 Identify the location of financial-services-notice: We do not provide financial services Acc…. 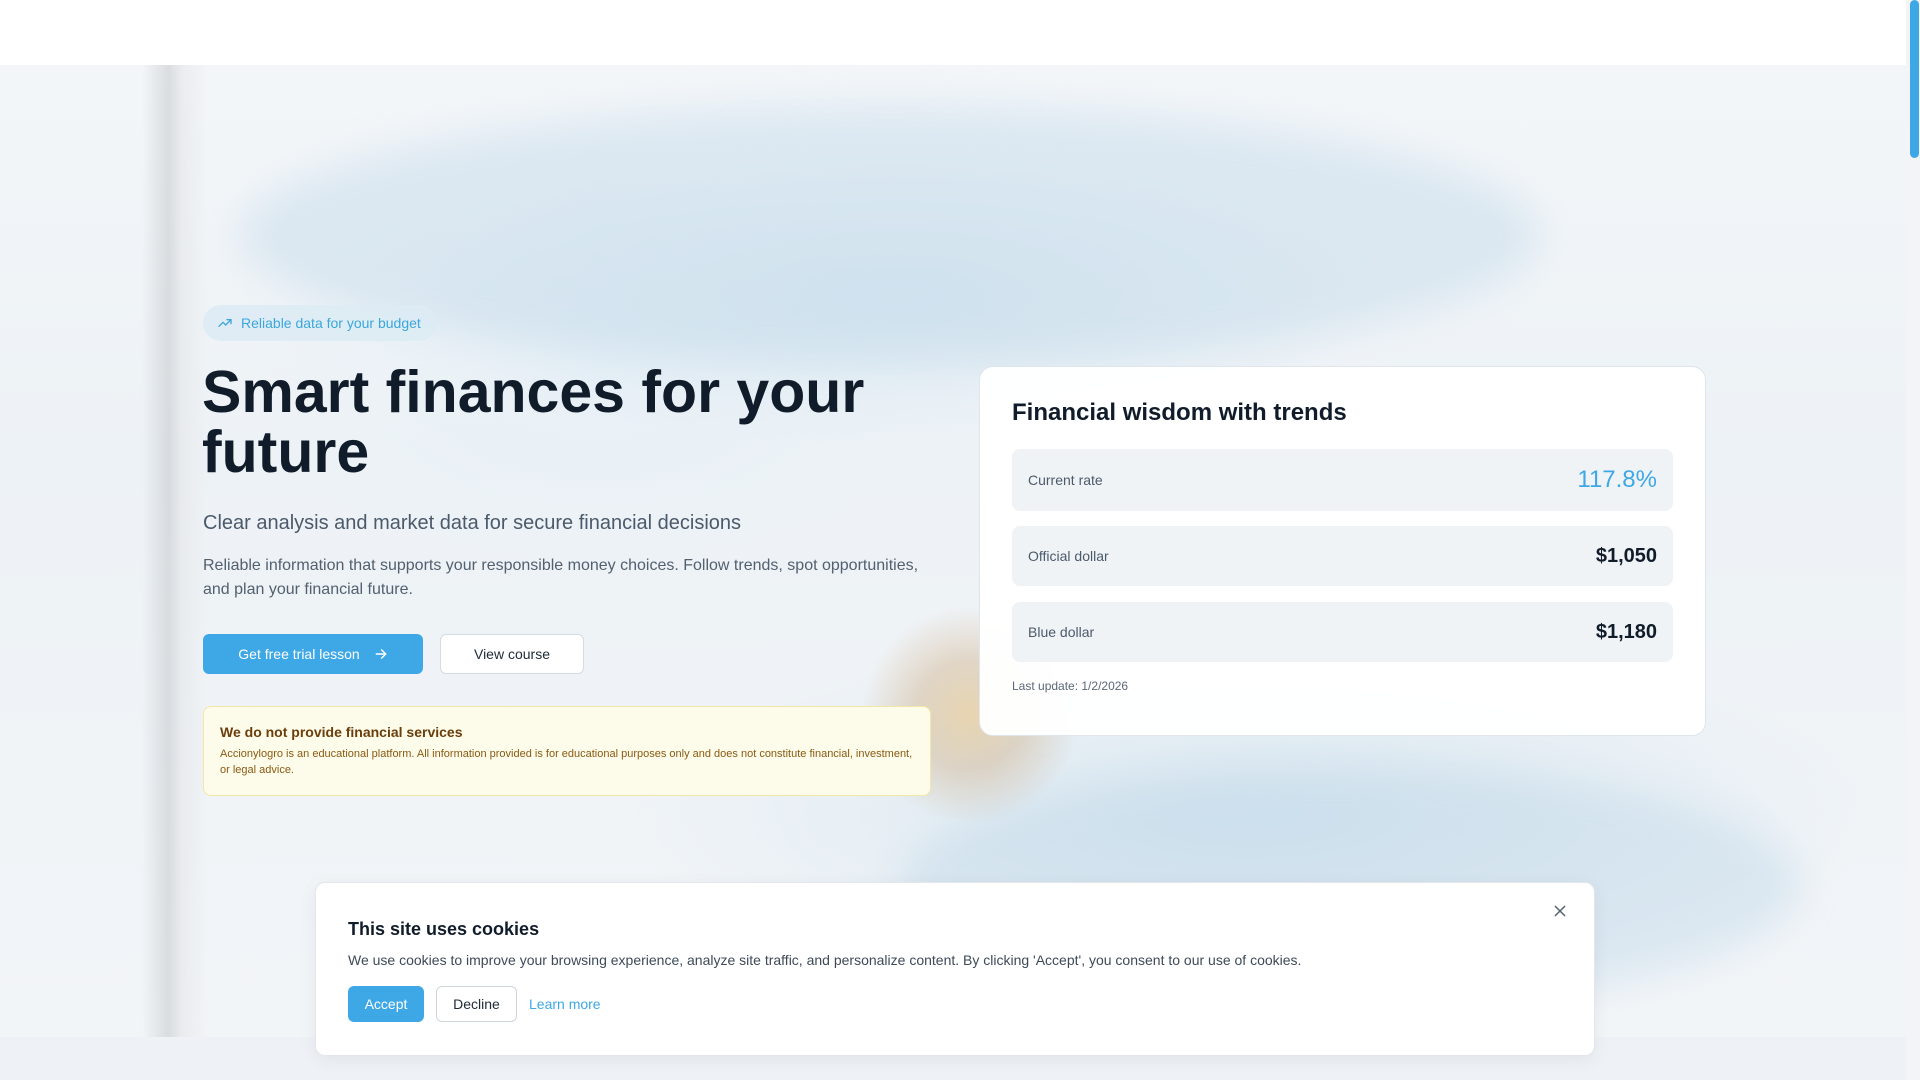
(567, 751).